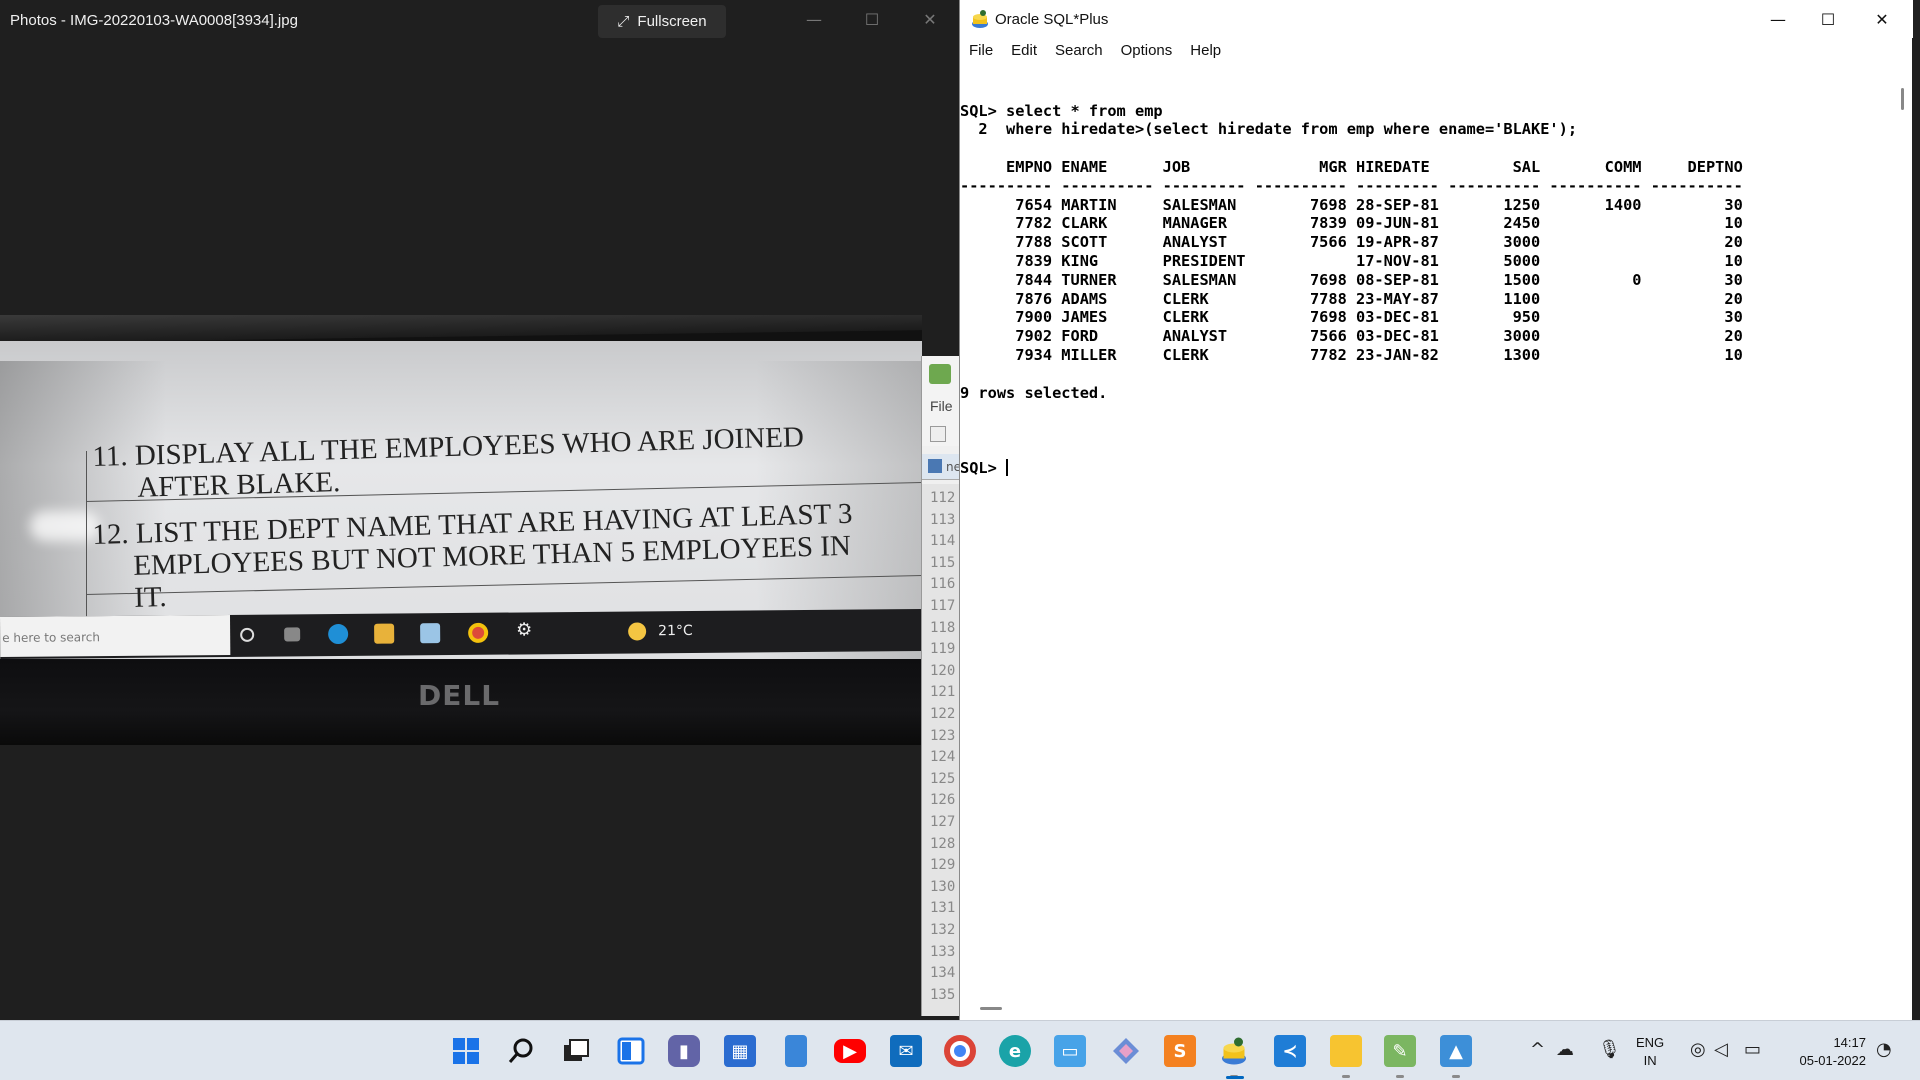 This screenshot has width=1920, height=1080. Describe the element at coordinates (740, 1051) in the screenshot. I see `store-icon: ▦` at that location.